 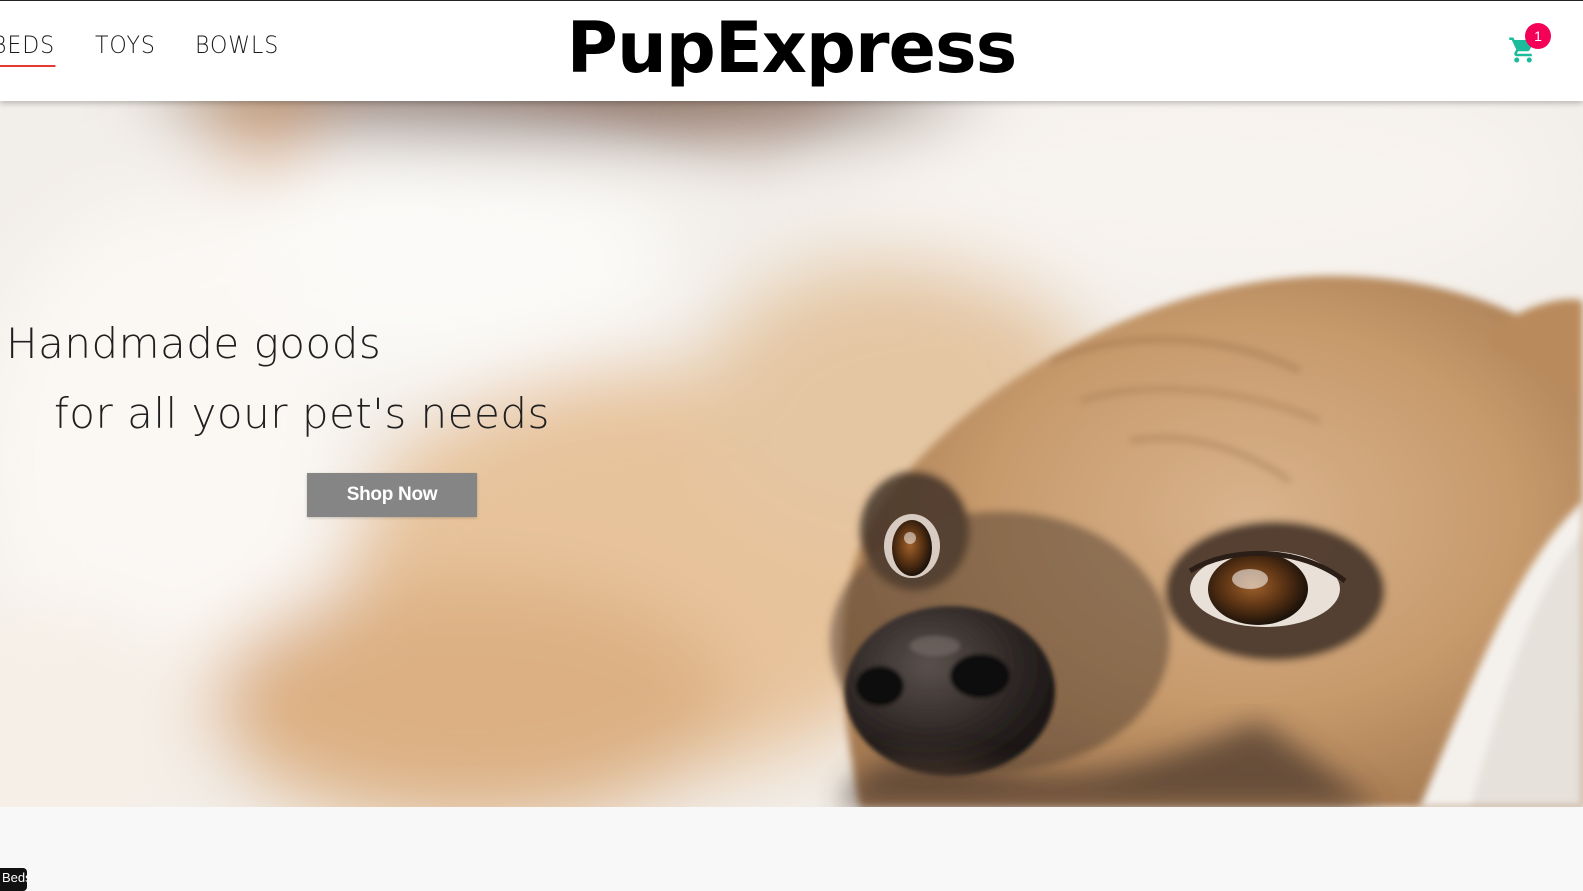 What do you see at coordinates (791, 849) in the screenshot?
I see `content-area` at bounding box center [791, 849].